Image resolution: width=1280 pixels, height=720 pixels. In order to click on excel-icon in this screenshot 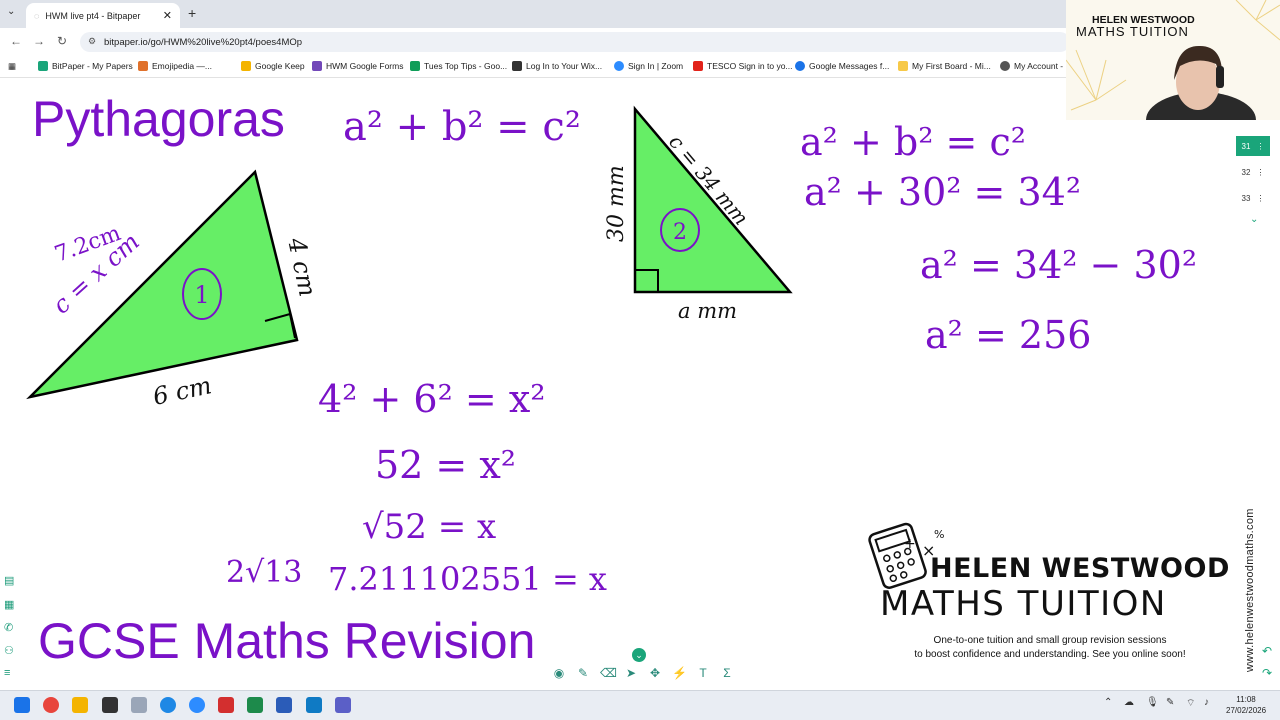, I will do `click(255, 705)`.